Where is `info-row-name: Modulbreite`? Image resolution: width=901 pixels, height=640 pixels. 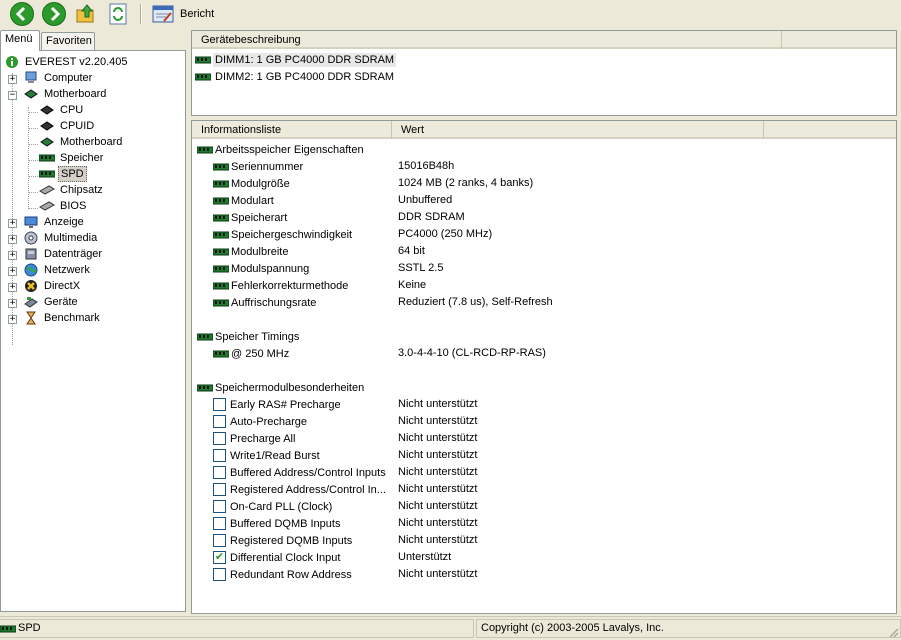
info-row-name: Modulbreite is located at coordinates (260, 251).